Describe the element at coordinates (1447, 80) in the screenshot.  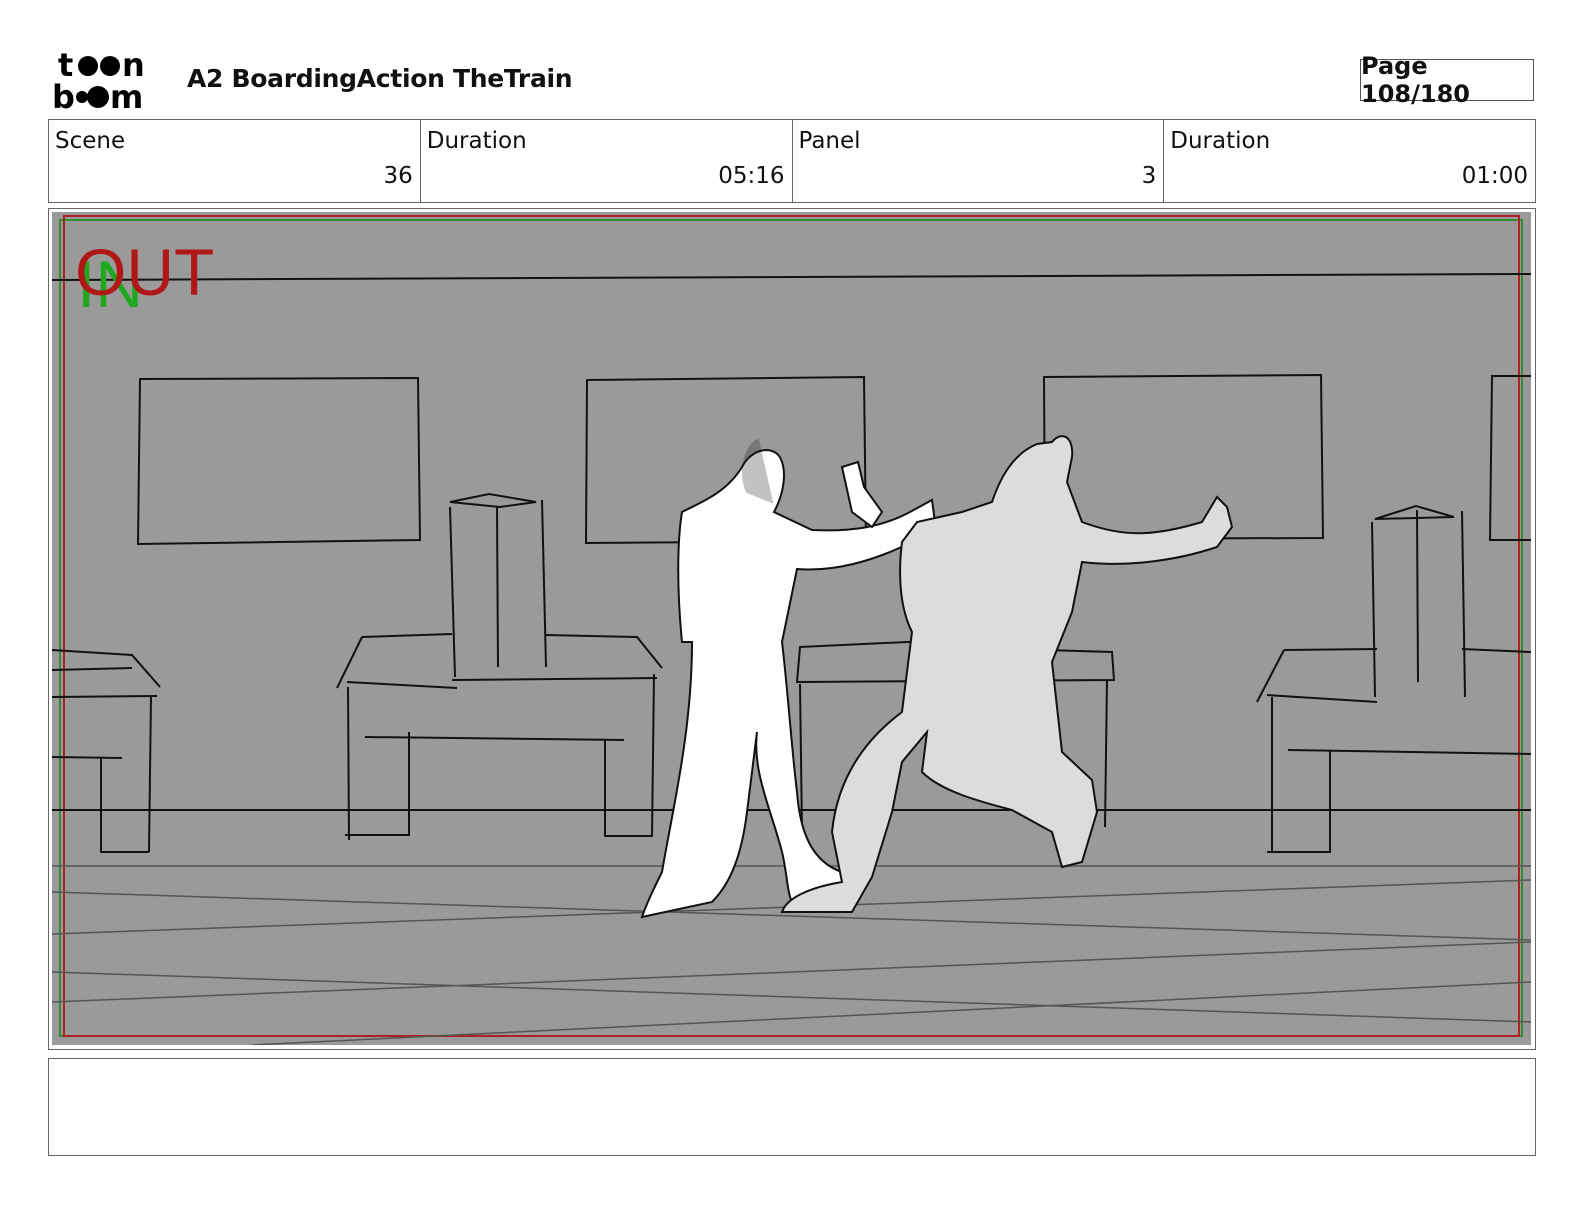
I see `page-number: Page 108/180` at that location.